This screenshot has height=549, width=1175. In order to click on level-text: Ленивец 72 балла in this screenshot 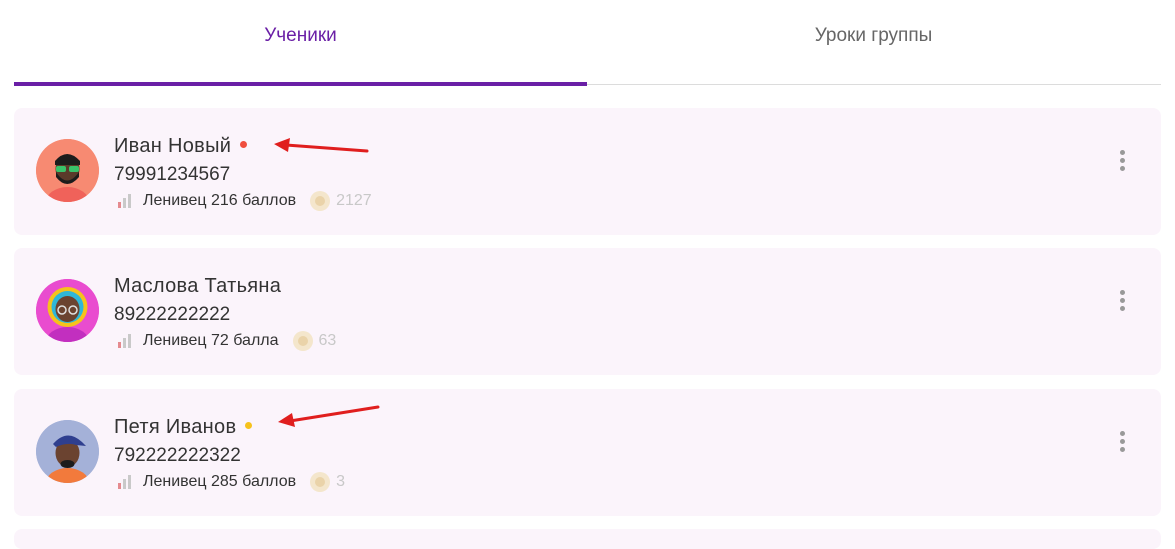, I will do `click(211, 340)`.